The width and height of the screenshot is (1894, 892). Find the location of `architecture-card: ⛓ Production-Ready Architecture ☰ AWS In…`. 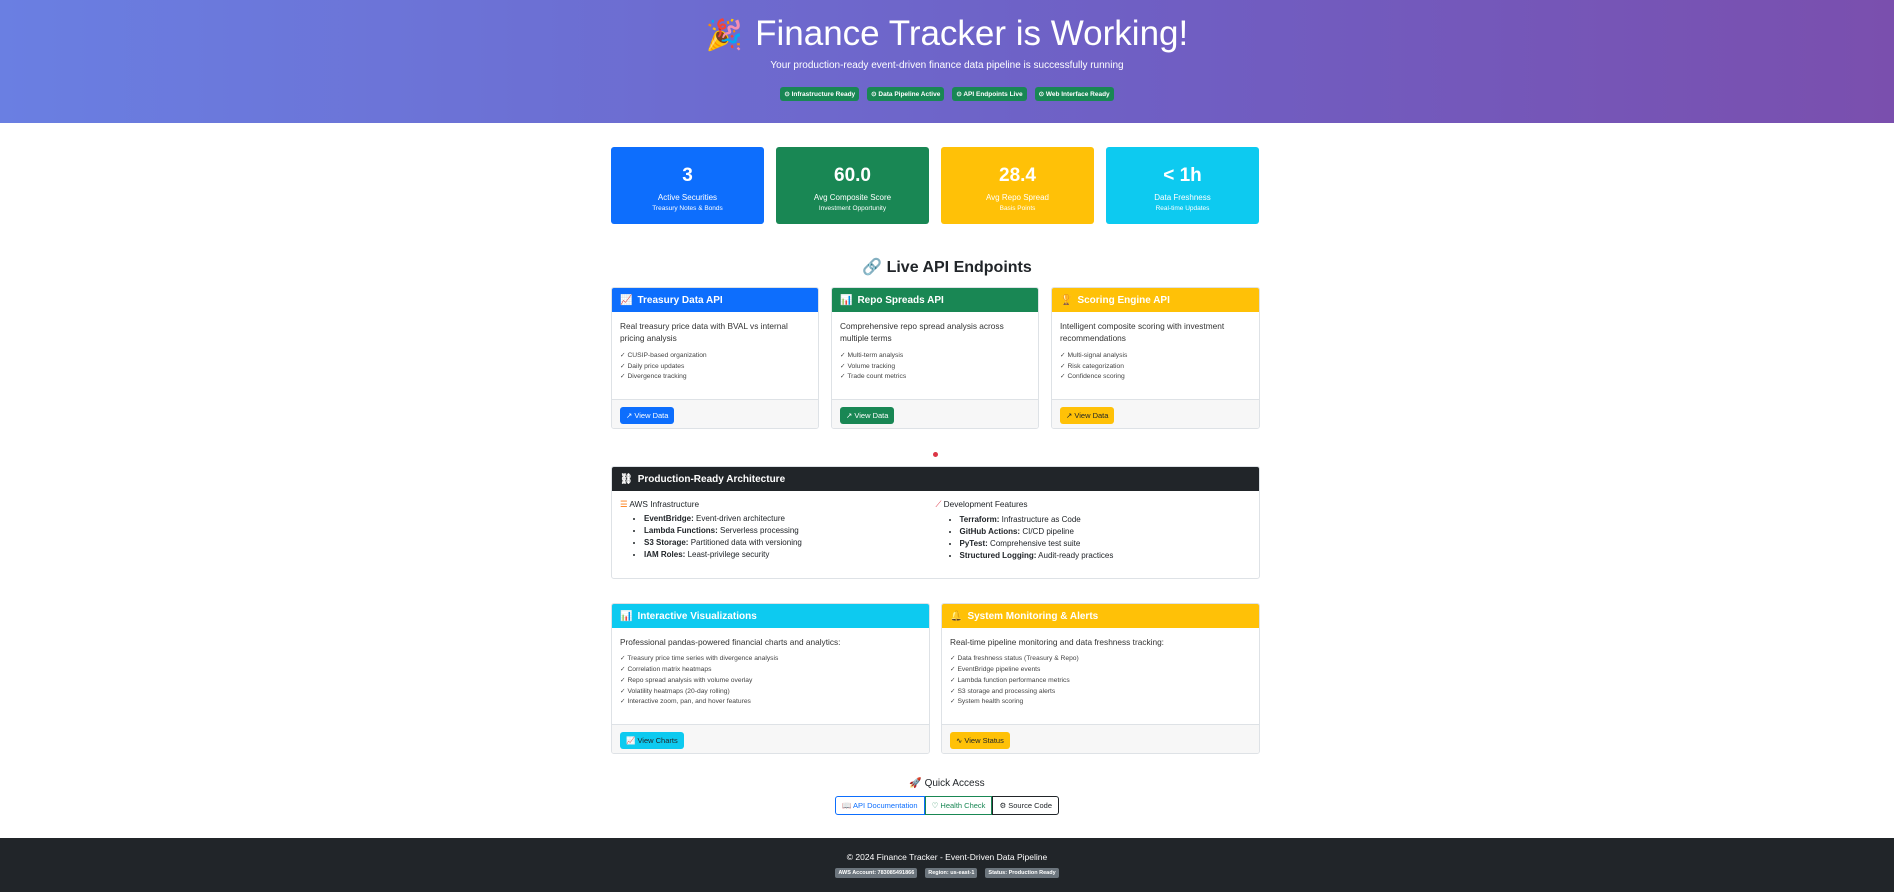

architecture-card: ⛓ Production-Ready Architecture ☰ AWS In… is located at coordinates (935, 522).